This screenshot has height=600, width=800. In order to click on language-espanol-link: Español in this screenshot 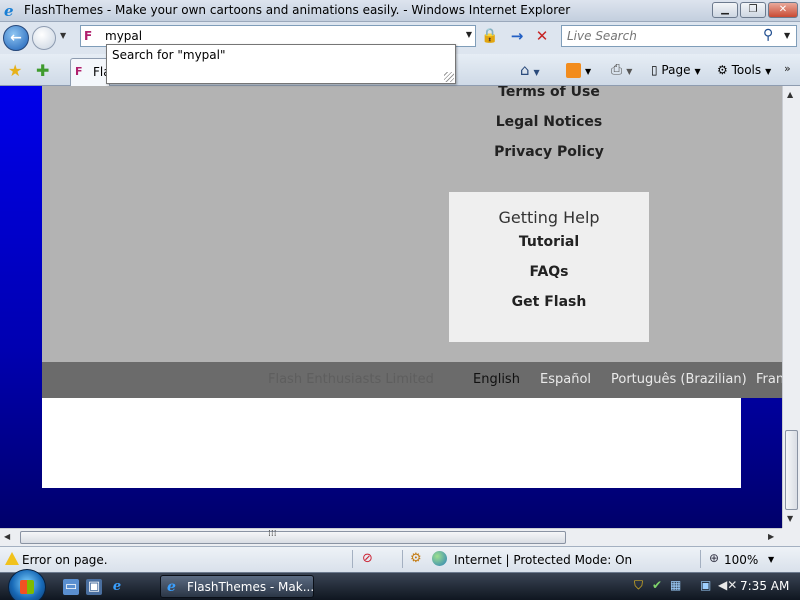, I will do `click(565, 379)`.